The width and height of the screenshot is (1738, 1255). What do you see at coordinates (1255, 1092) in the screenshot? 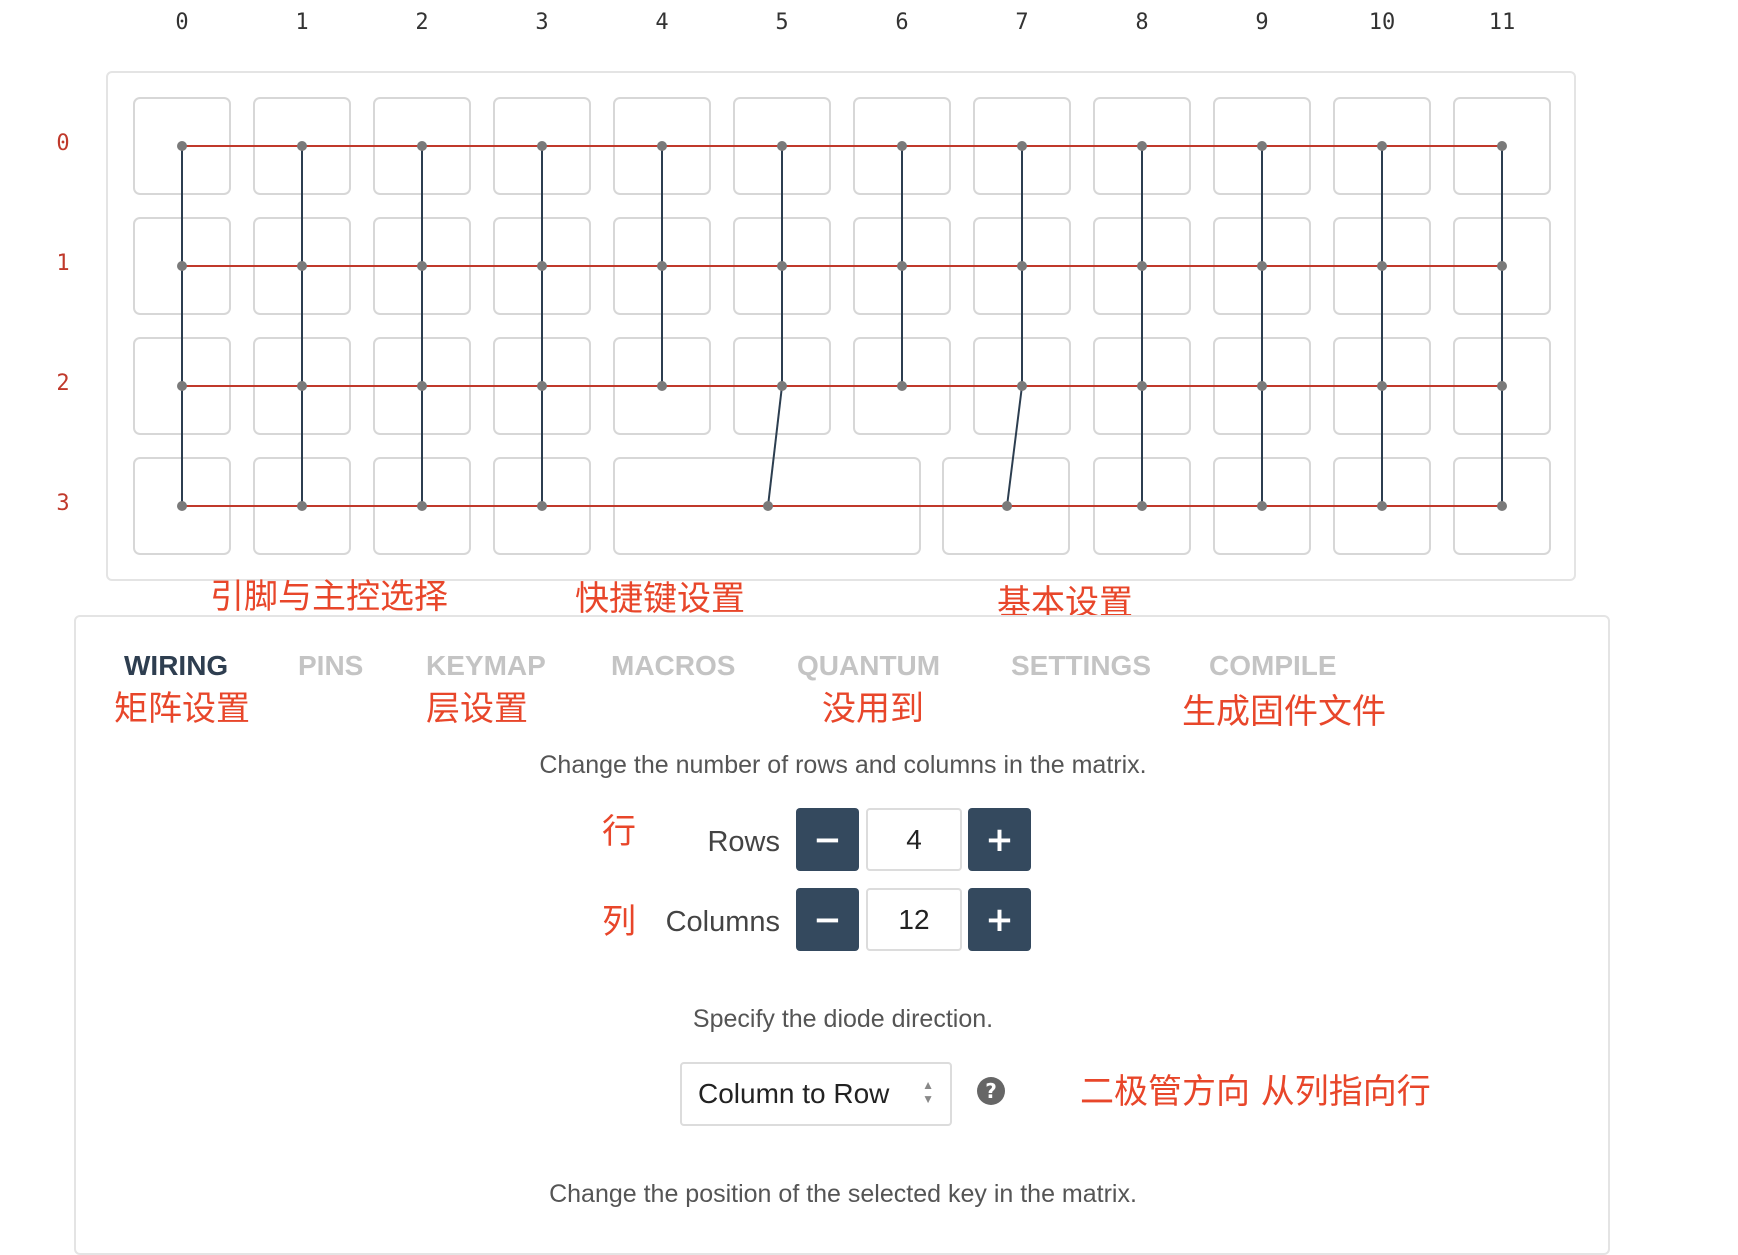
I see `annotation-diode: 二极管方向 从列指向行` at bounding box center [1255, 1092].